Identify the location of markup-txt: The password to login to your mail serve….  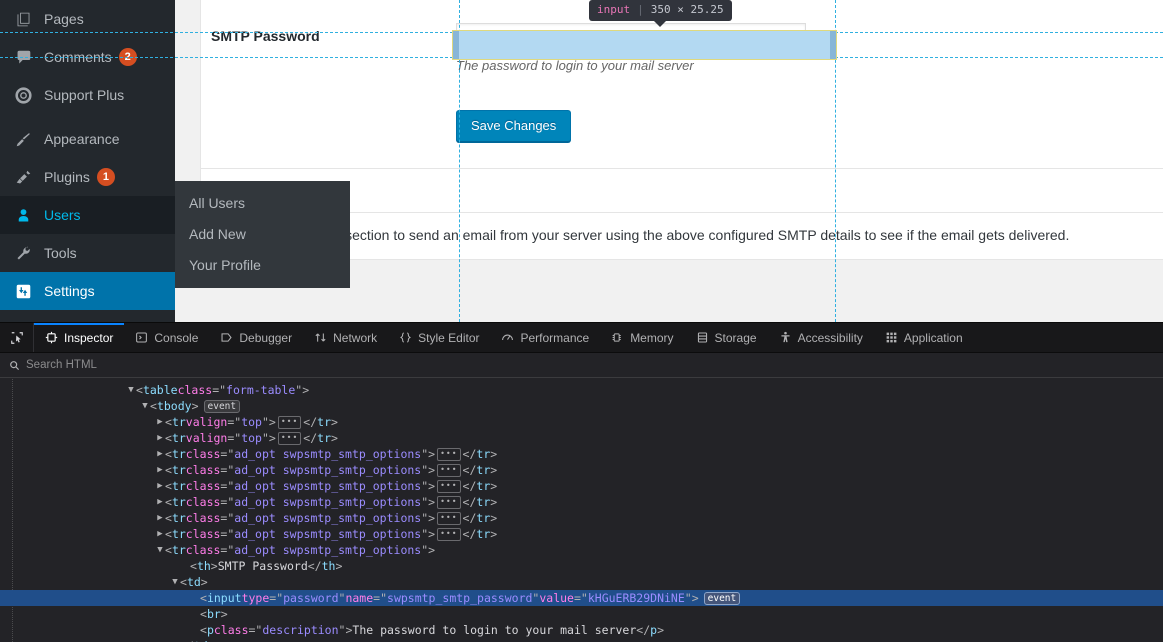
(494, 630).